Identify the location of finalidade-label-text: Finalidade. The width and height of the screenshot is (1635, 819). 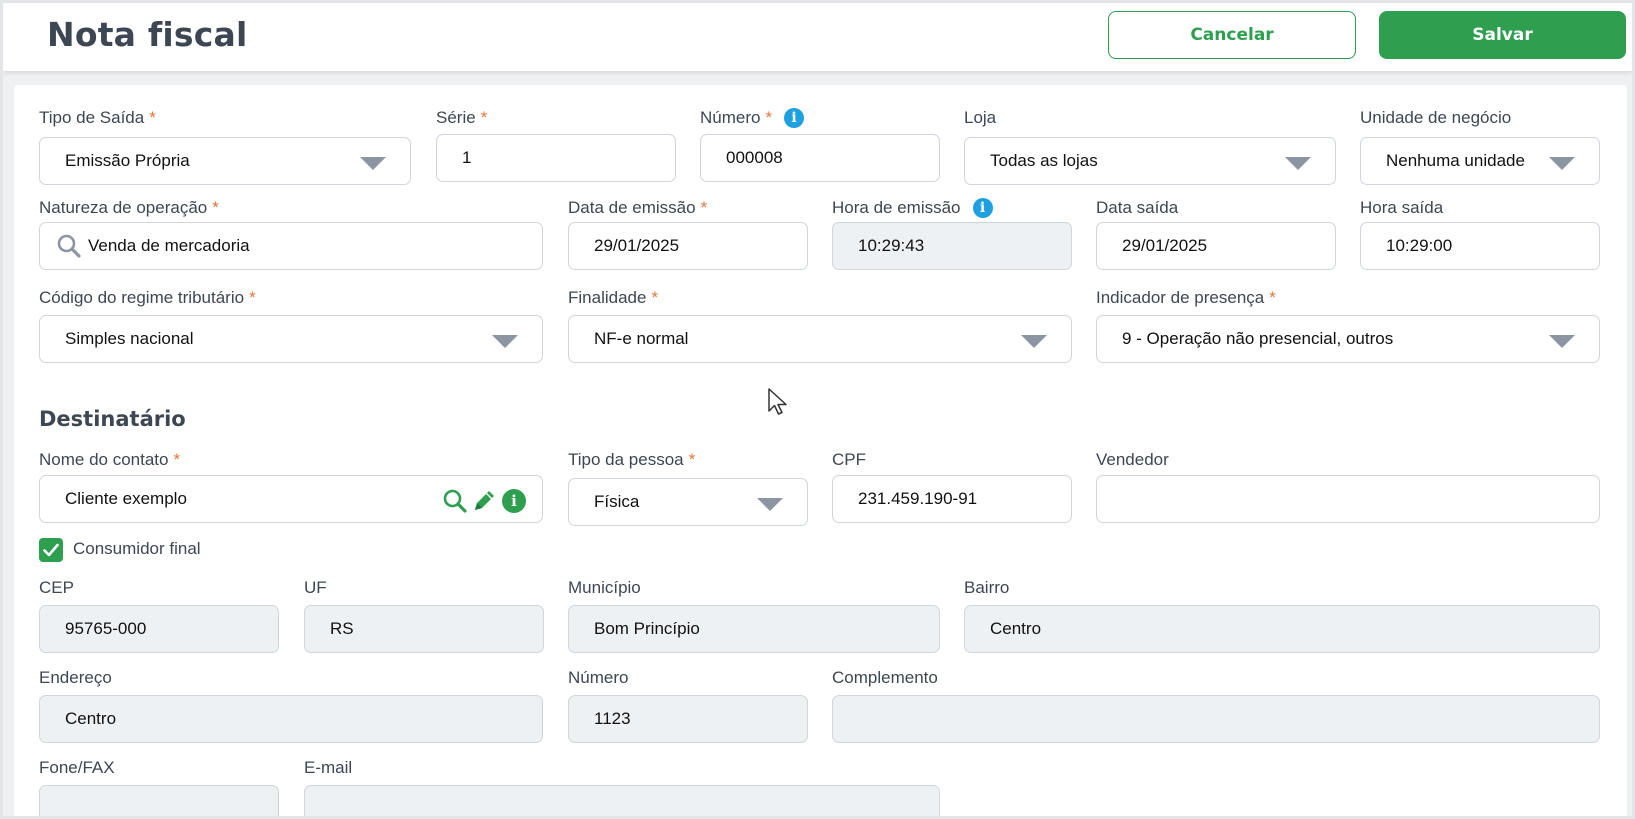
(607, 297).